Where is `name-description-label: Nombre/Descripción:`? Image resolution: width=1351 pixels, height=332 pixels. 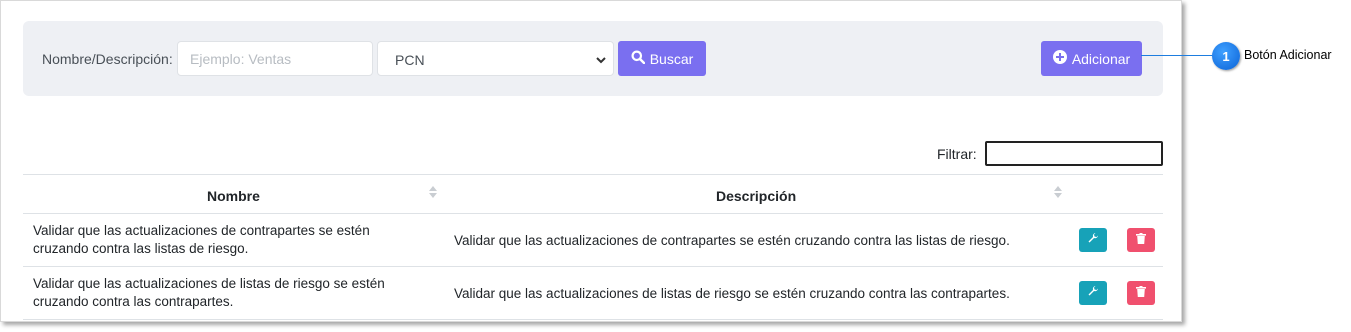 name-description-label: Nombre/Descripción: is located at coordinates (107, 59).